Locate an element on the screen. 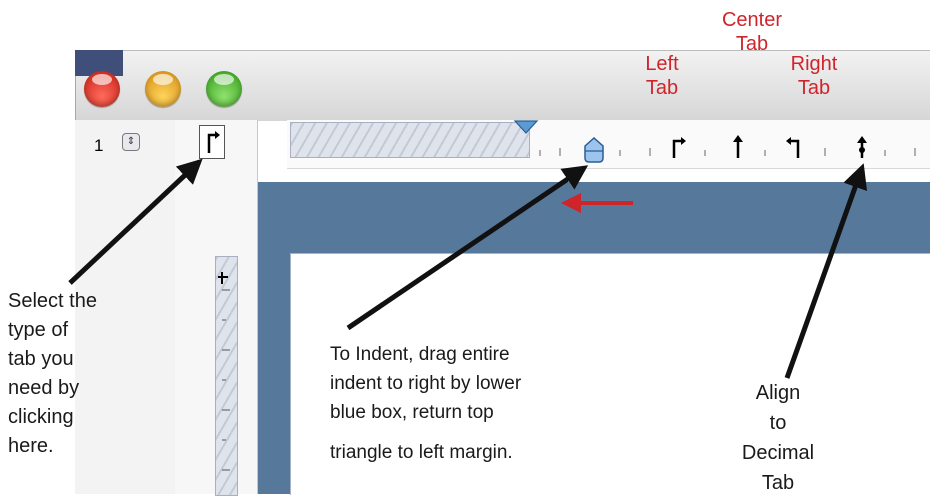 This screenshot has width=930, height=498. indent-note-line3: blue box, return top is located at coordinates (412, 412).